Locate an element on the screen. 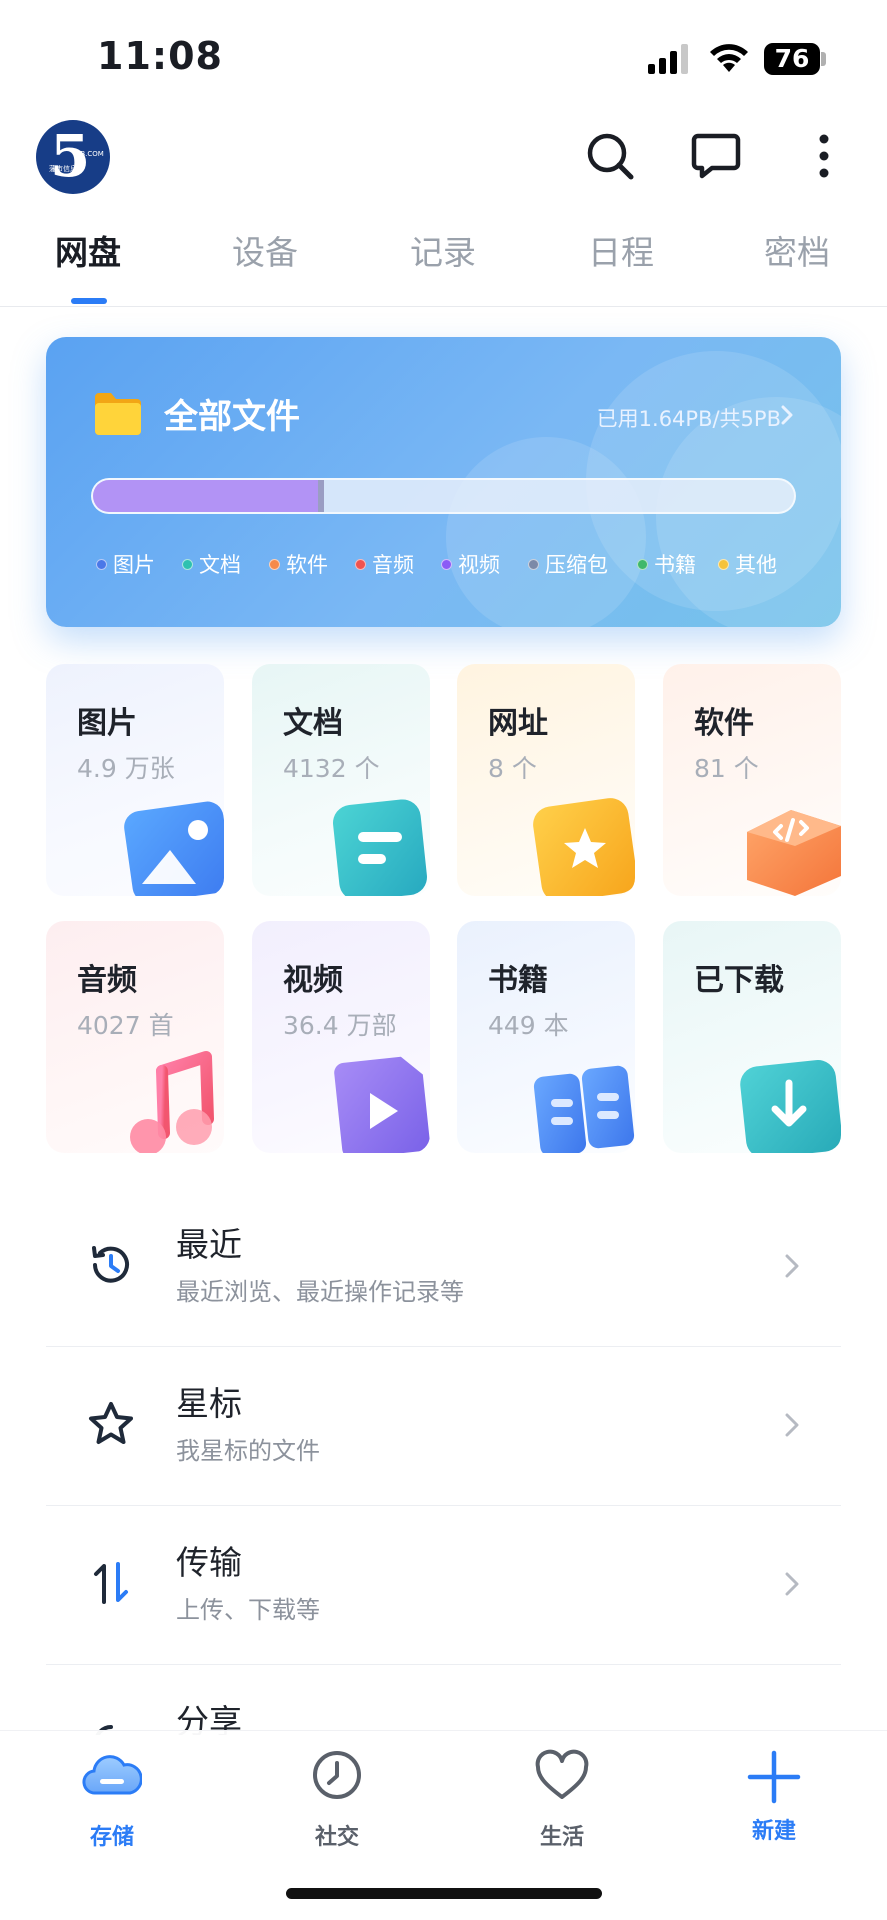  legend-item: 软件 is located at coordinates (298, 564).